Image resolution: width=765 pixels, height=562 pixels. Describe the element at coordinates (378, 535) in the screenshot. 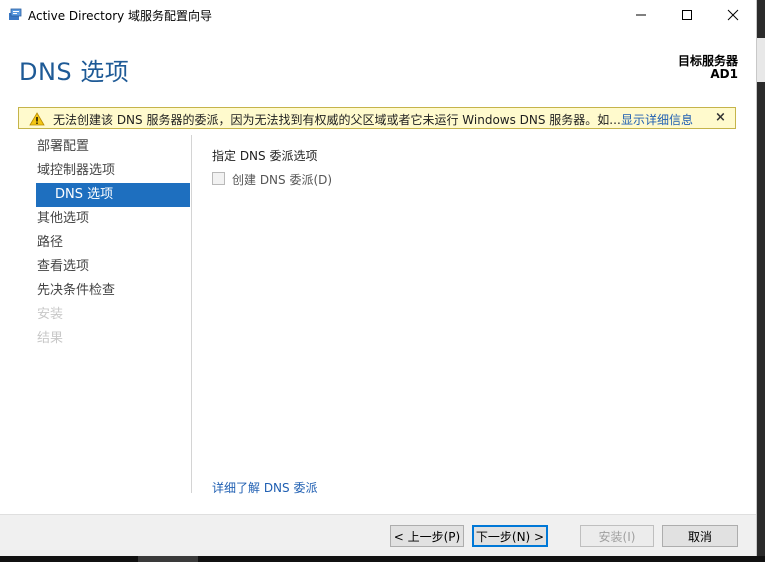

I see `wizard-footer: < 上一步(P) 下一步(N) > 安装(I) 取消` at that location.